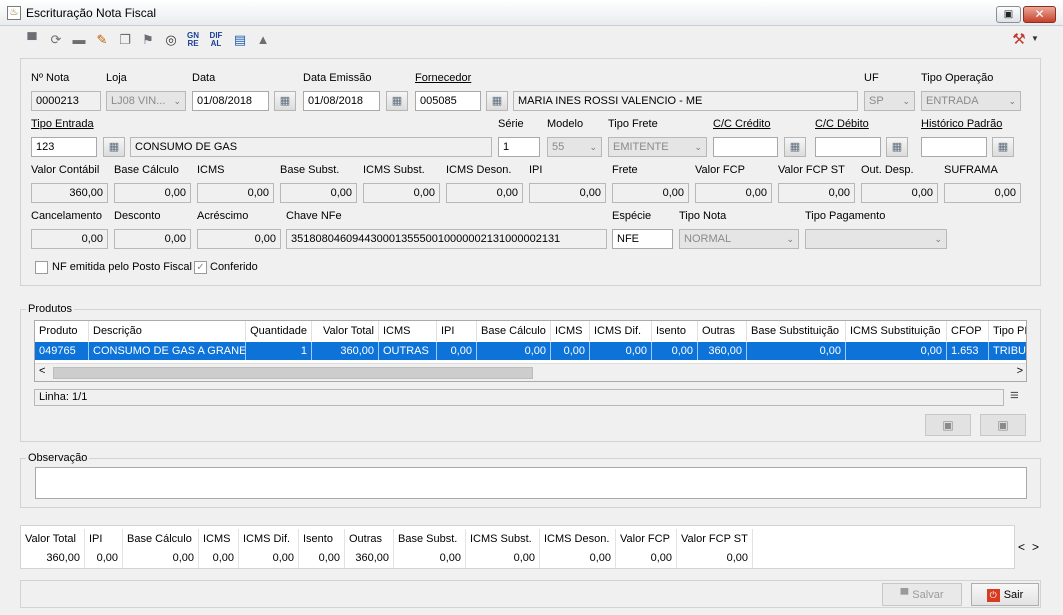 The image size is (1063, 615). What do you see at coordinates (567, 193) in the screenshot?
I see `ipi-field: 0,00` at bounding box center [567, 193].